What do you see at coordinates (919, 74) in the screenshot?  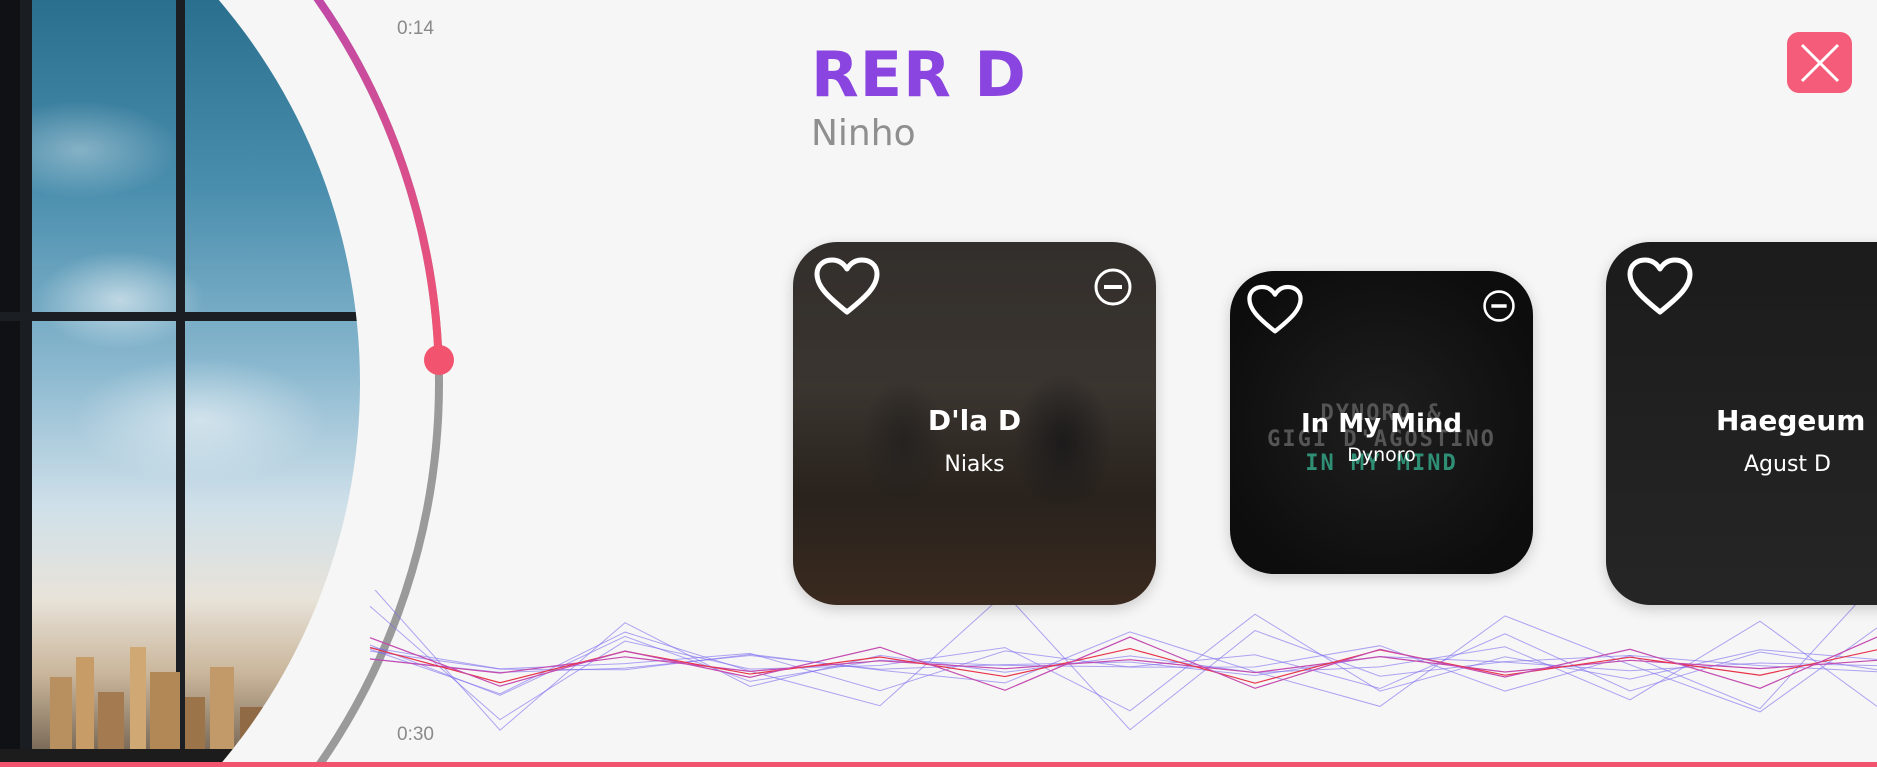 I see `track-title: RER D` at bounding box center [919, 74].